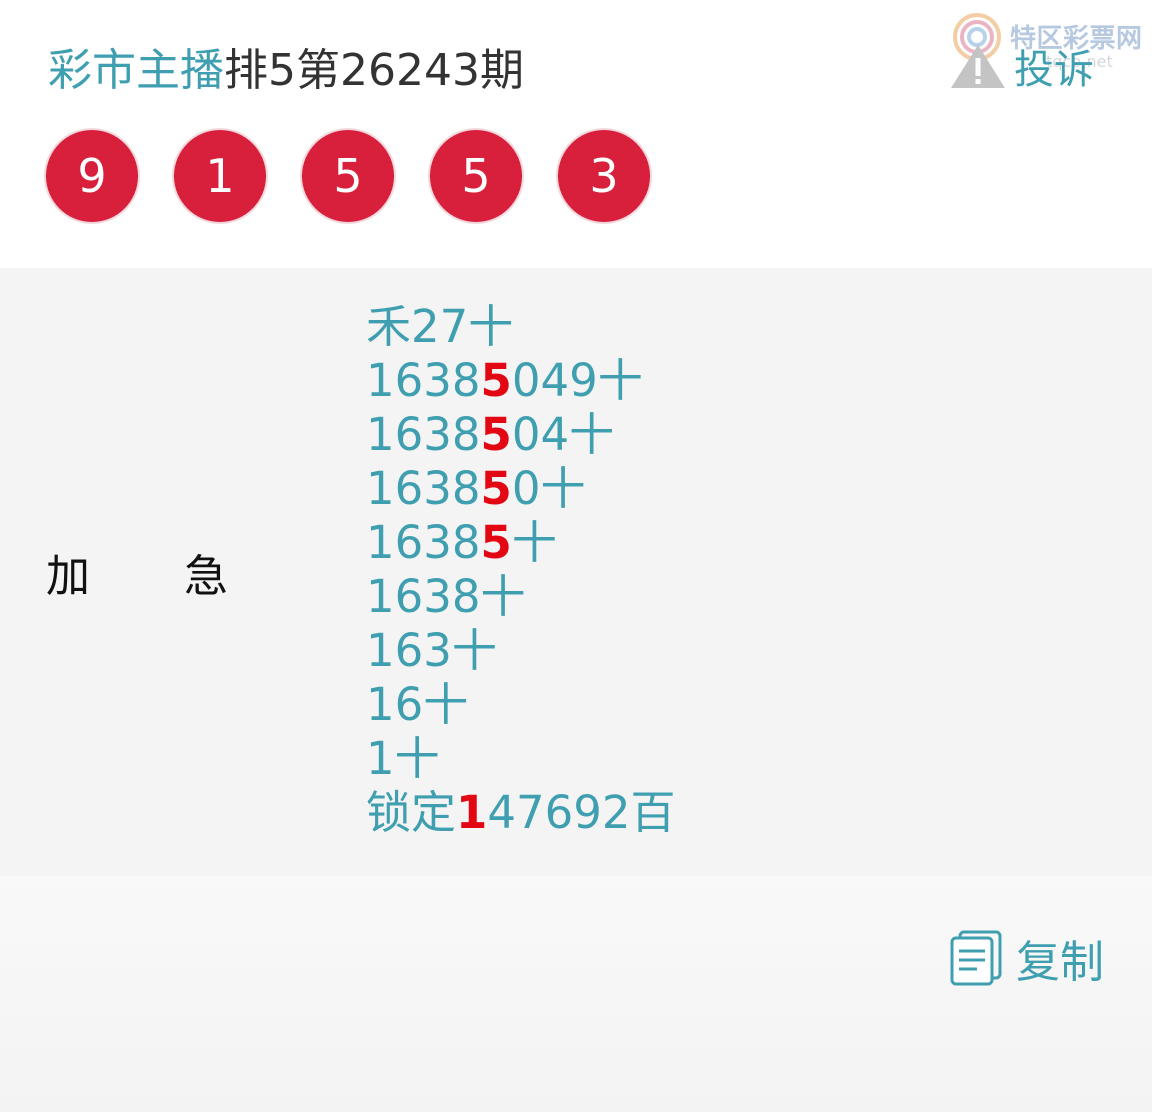  I want to click on result-ball: 3, so click(604, 176).